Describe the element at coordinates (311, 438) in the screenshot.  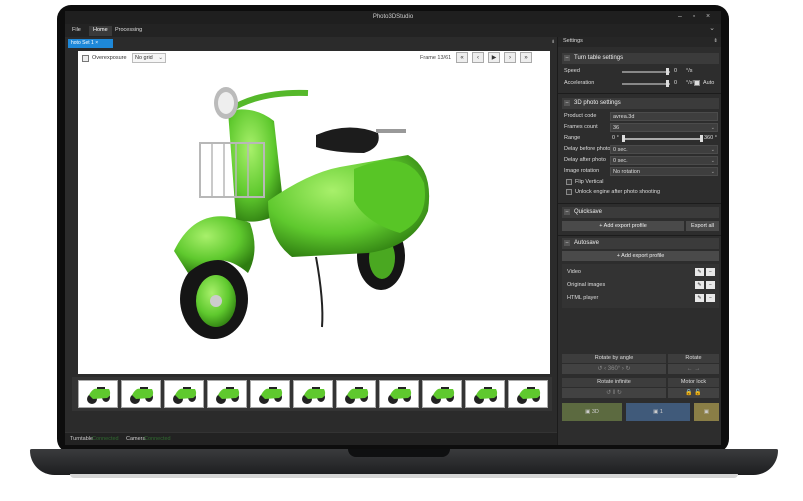
I see `status-bar: Turntable Connected Camera Connected` at that location.